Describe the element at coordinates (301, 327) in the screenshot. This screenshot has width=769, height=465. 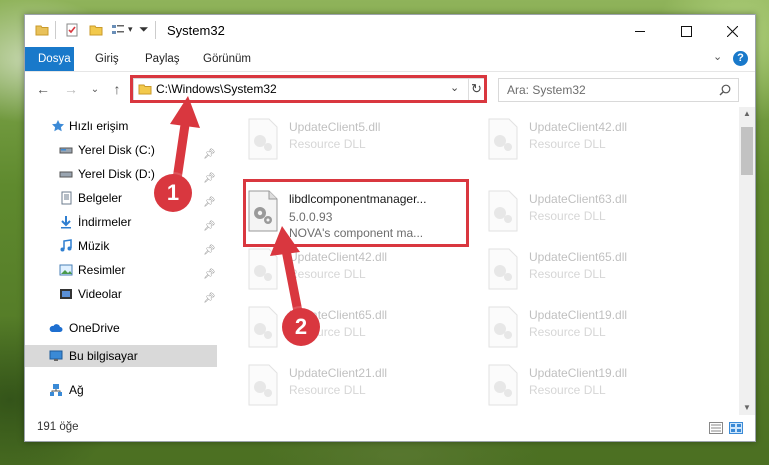
I see `step-2-badge: 2` at that location.